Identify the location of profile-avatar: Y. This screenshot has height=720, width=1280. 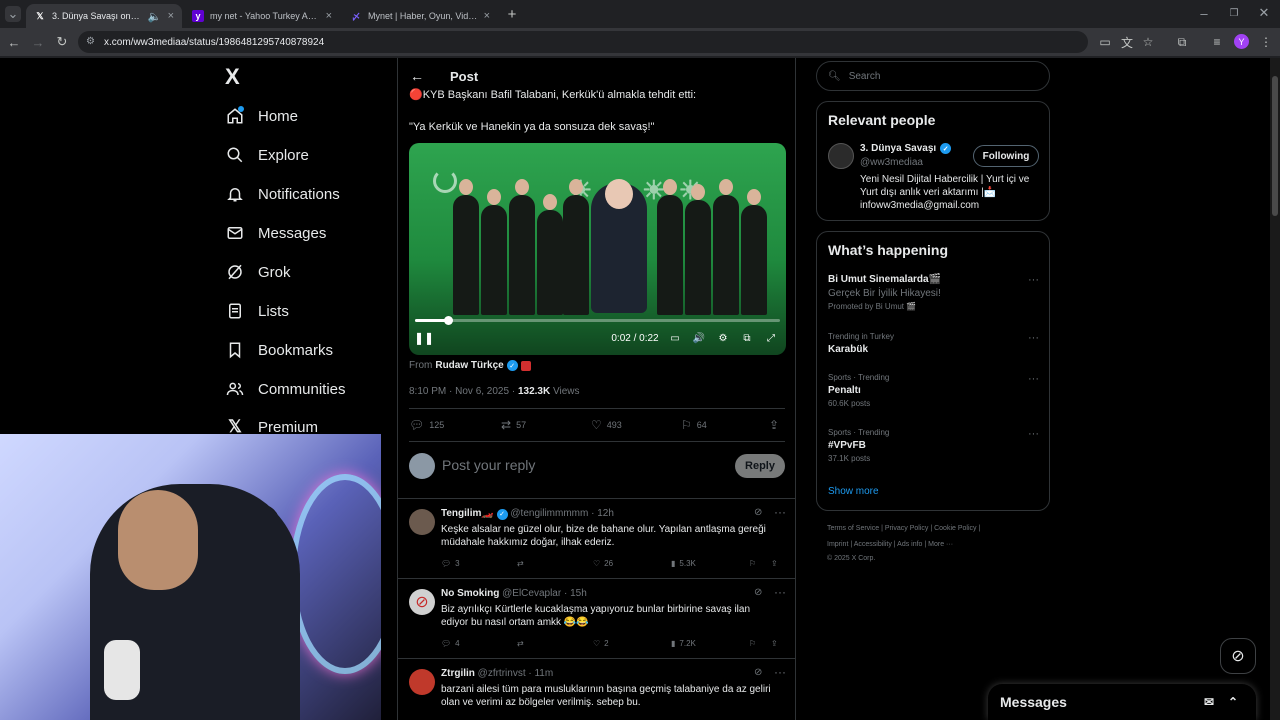
(1241, 41).